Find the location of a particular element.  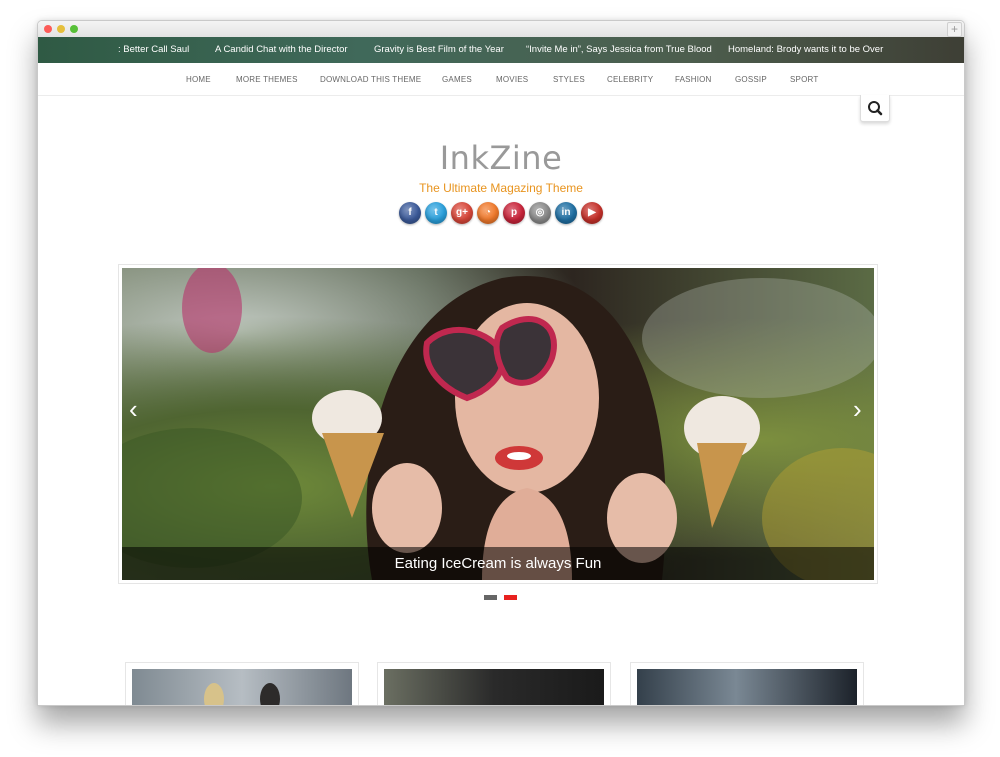

google-plus-icon: g+ is located at coordinates (462, 213).